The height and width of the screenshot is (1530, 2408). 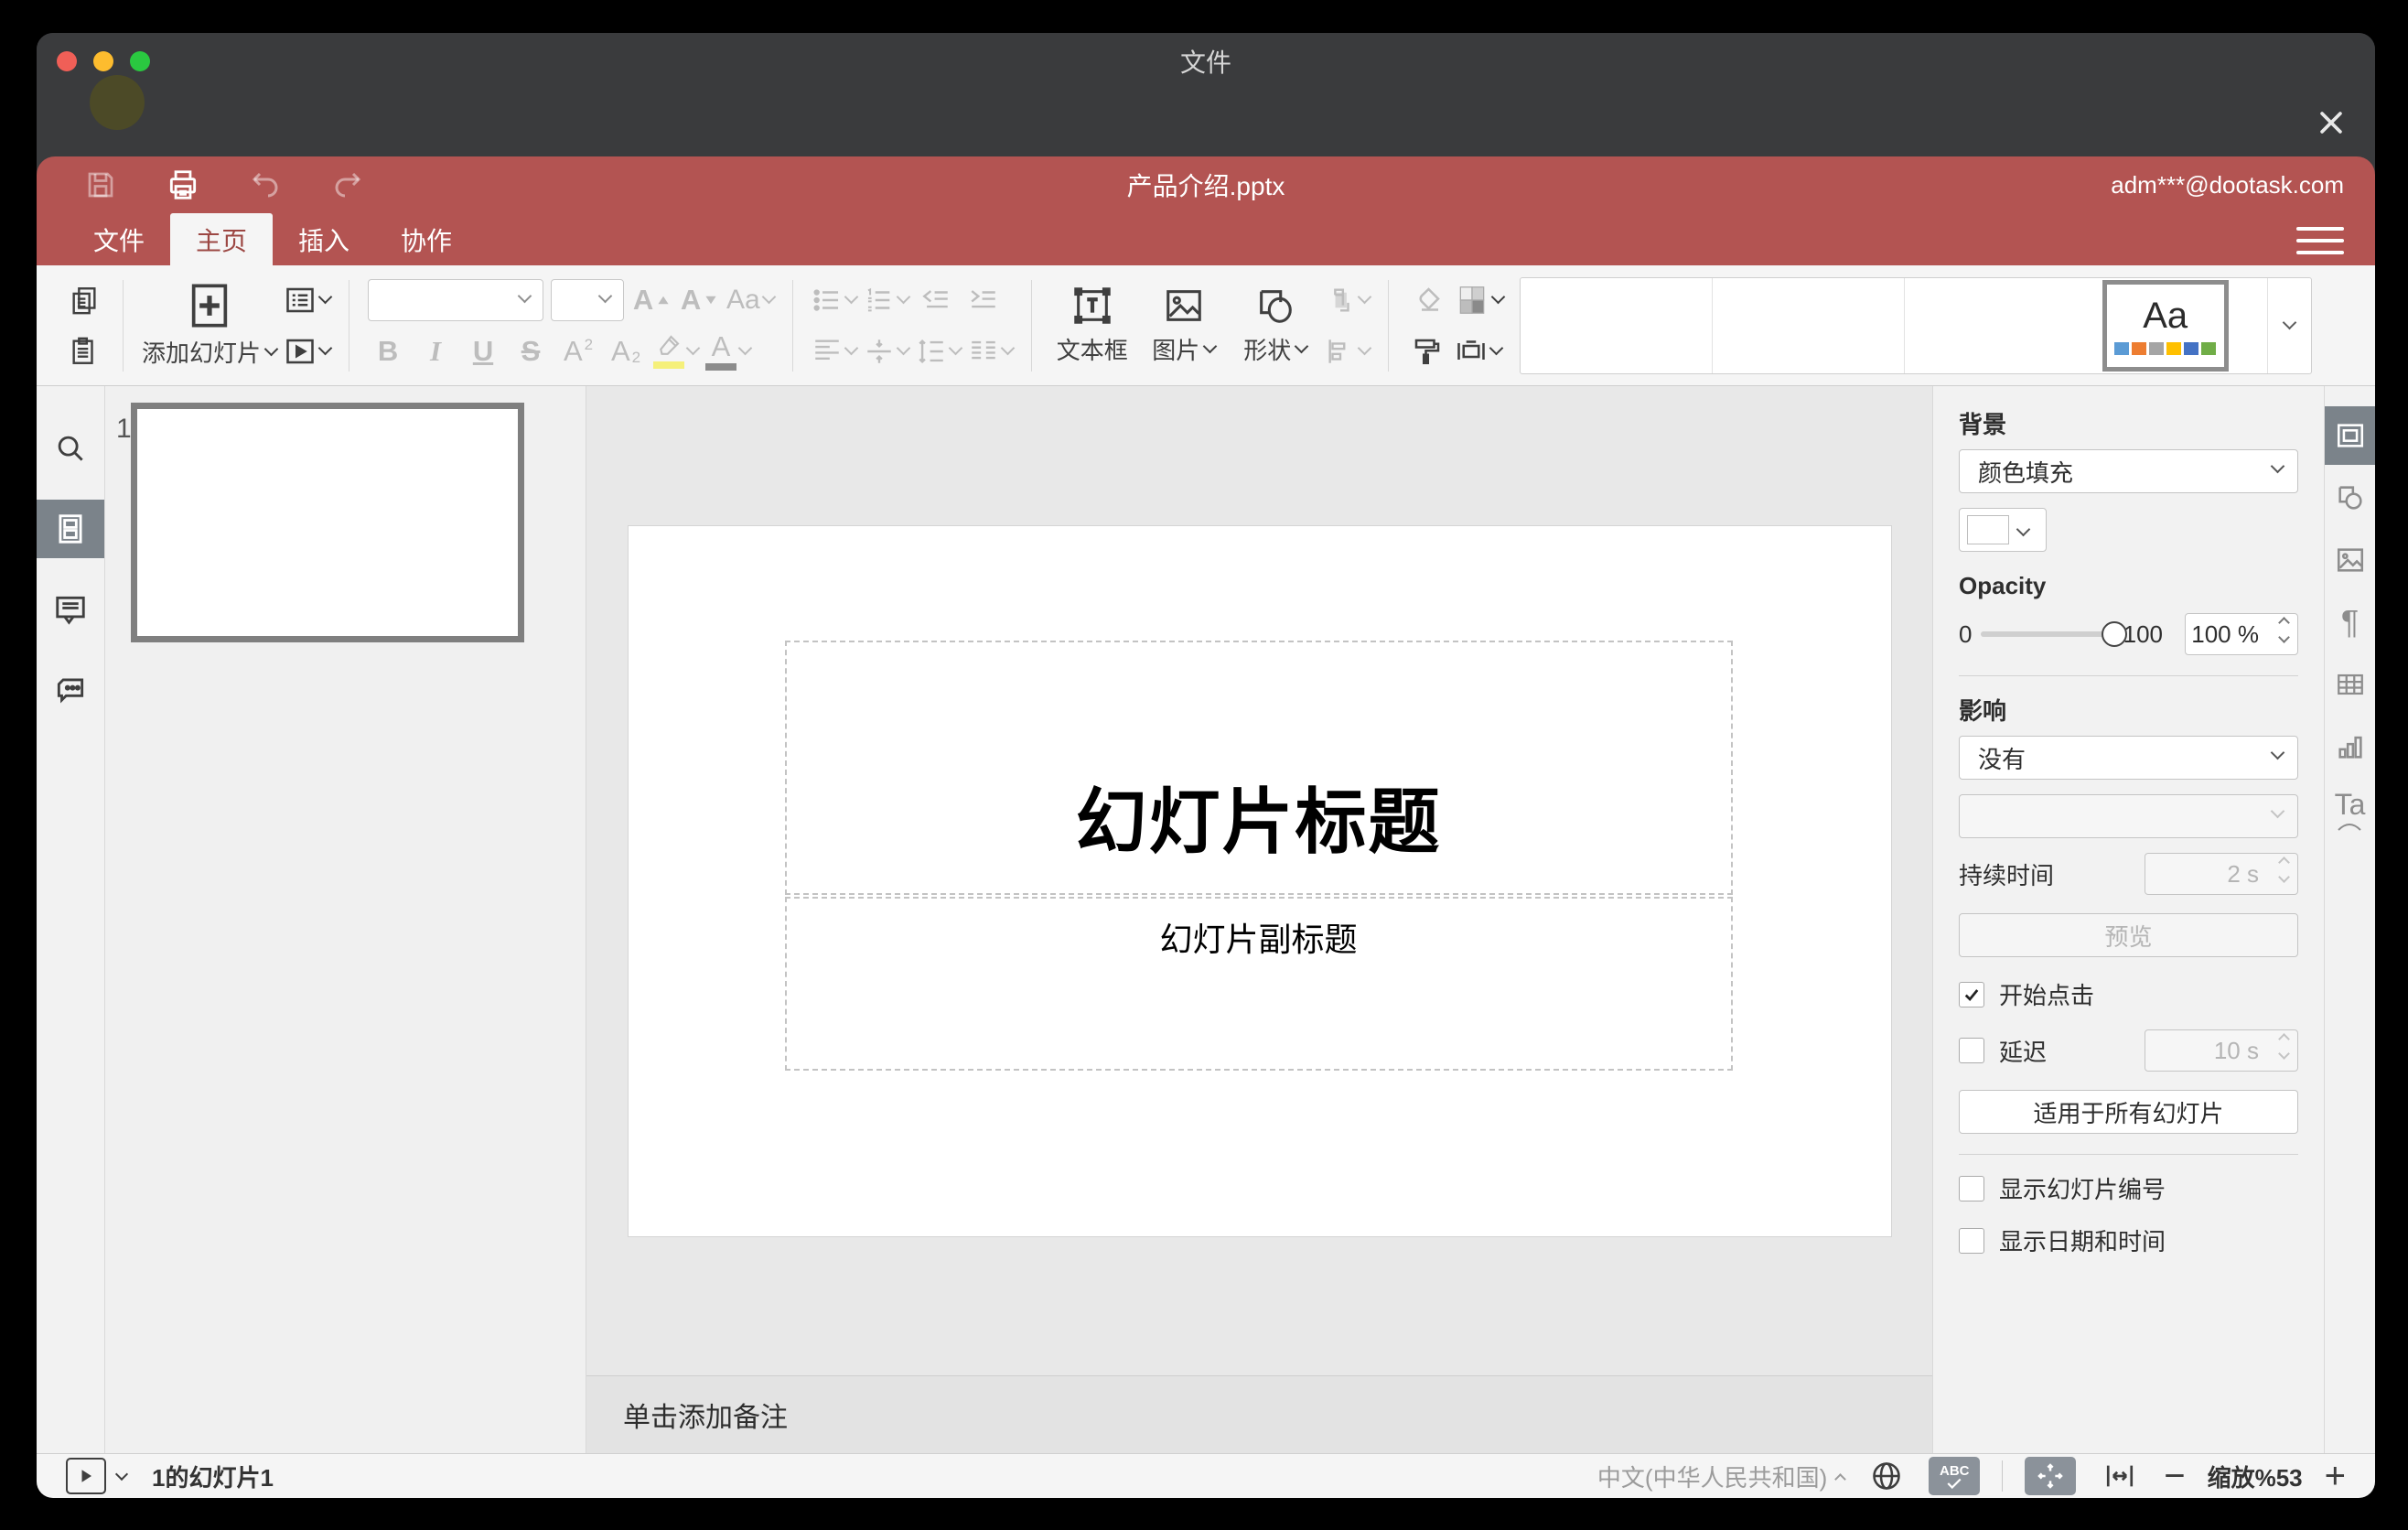 I want to click on insert-image-button: 图片, so click(x=1184, y=325).